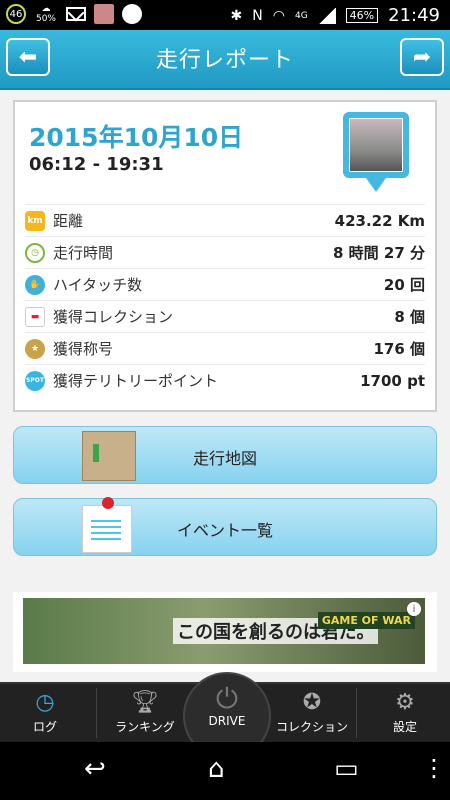 The height and width of the screenshot is (800, 450). What do you see at coordinates (216, 769) in the screenshot?
I see `home-icon: ⌂` at bounding box center [216, 769].